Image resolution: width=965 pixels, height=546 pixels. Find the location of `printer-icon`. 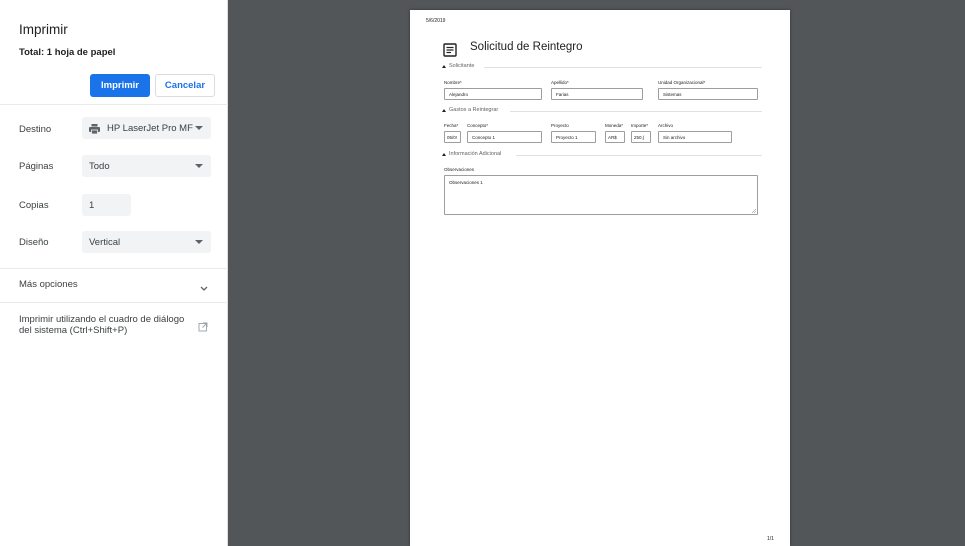

printer-icon is located at coordinates (94, 128).